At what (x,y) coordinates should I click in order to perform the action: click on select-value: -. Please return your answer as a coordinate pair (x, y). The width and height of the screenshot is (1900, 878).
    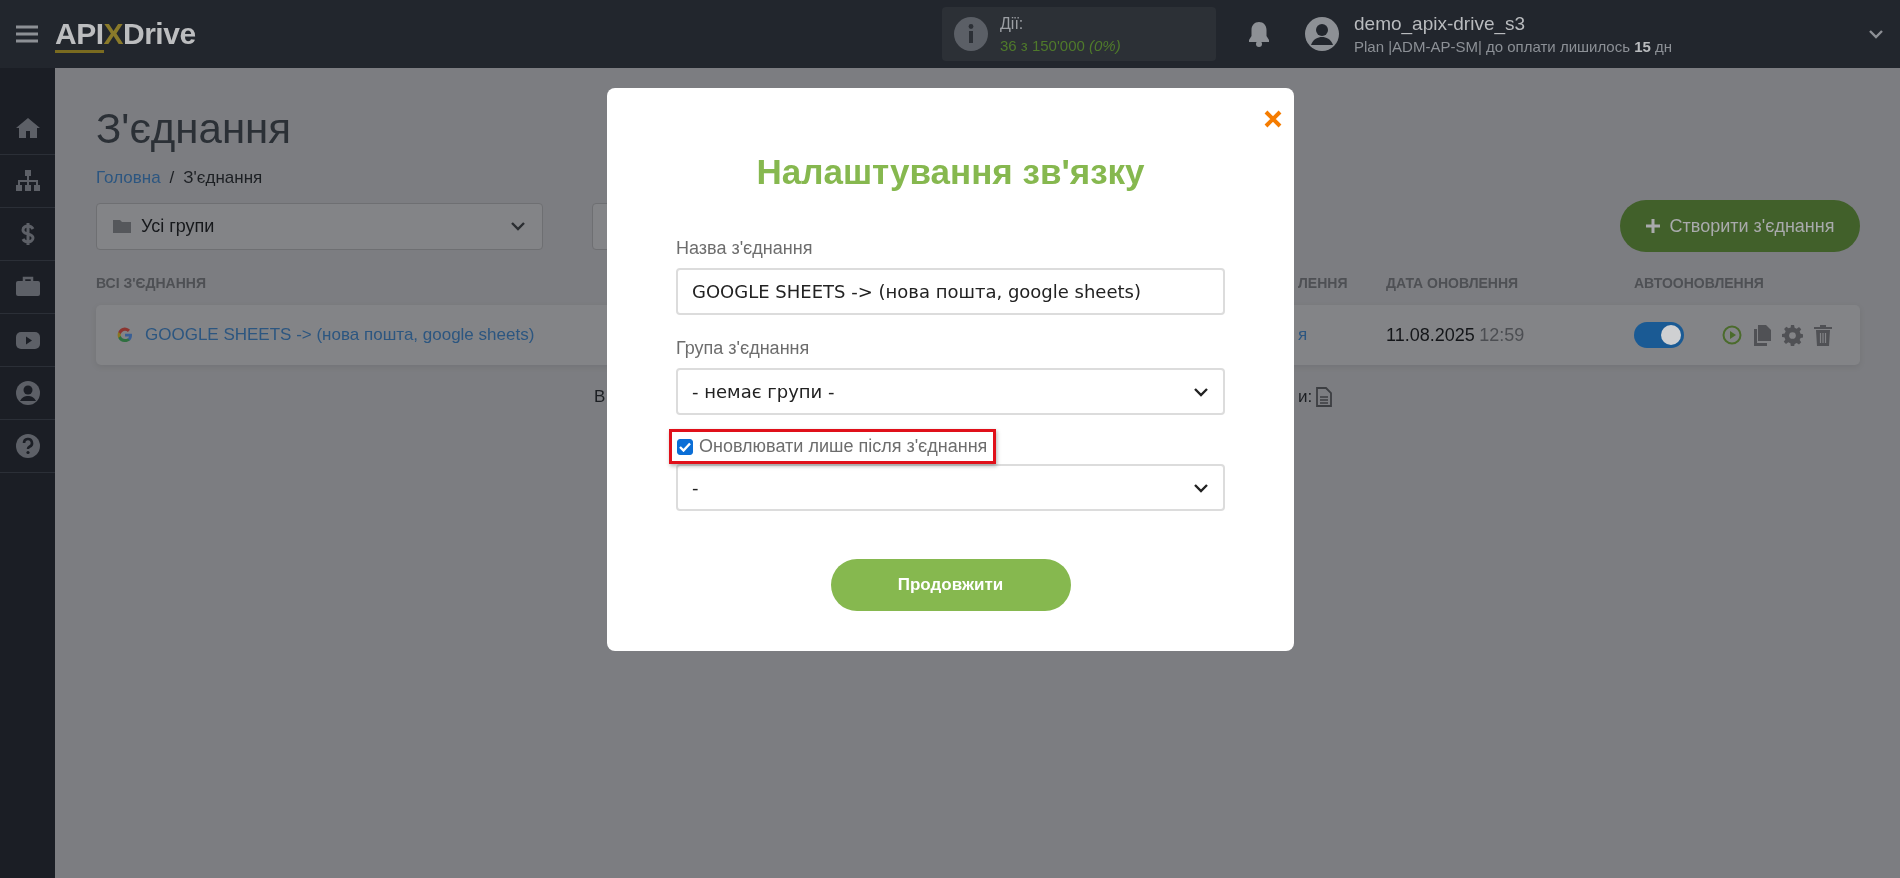
    Looking at the image, I should click on (695, 487).